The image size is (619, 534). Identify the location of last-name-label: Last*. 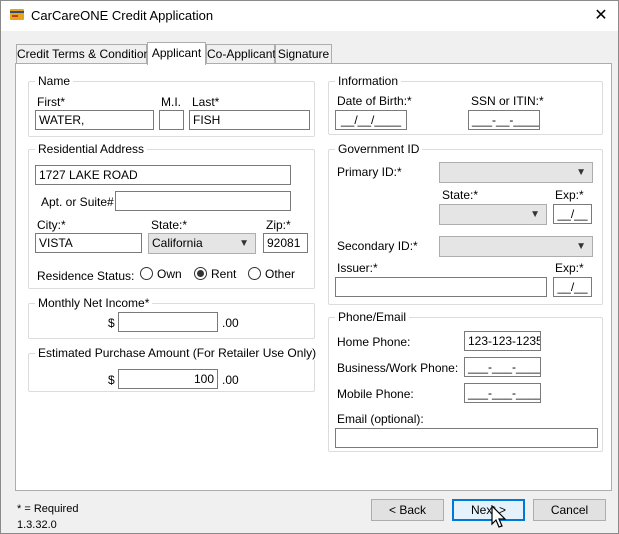
(206, 102).